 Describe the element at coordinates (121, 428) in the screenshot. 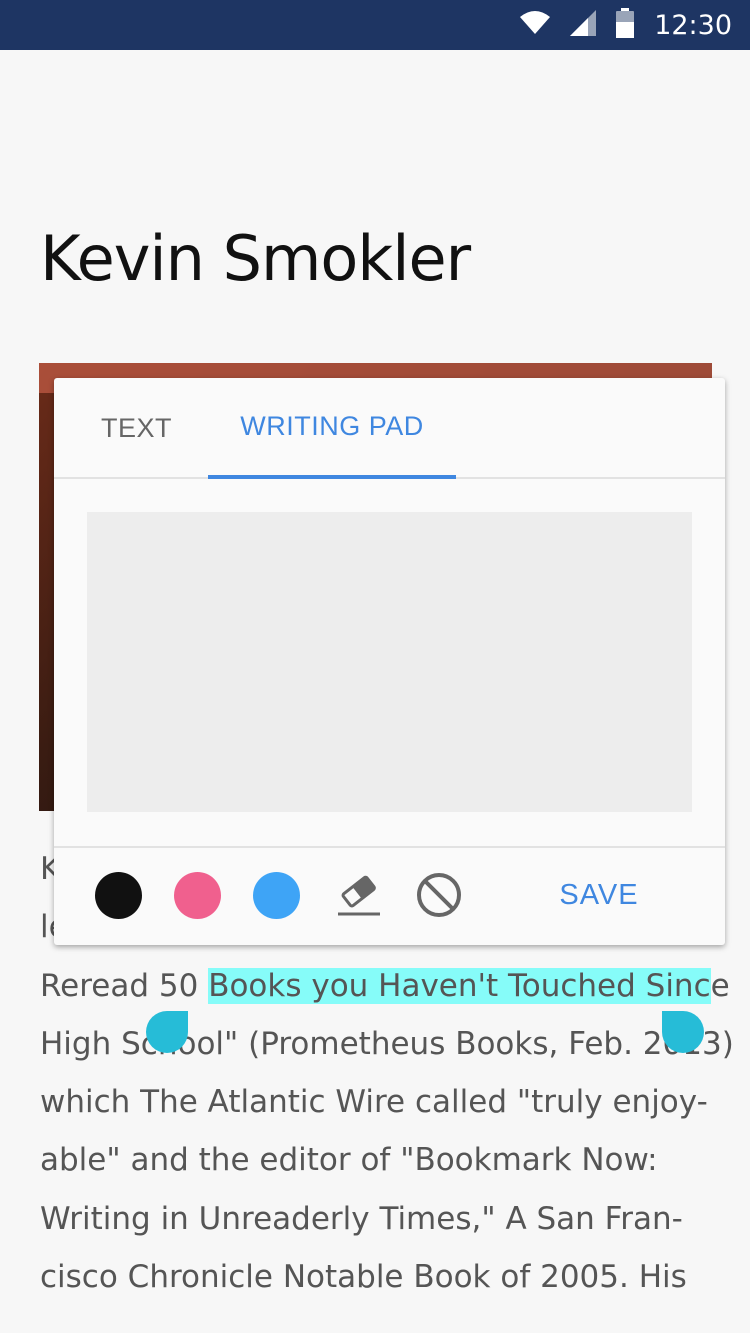

I see `tab-text: TEXT` at that location.